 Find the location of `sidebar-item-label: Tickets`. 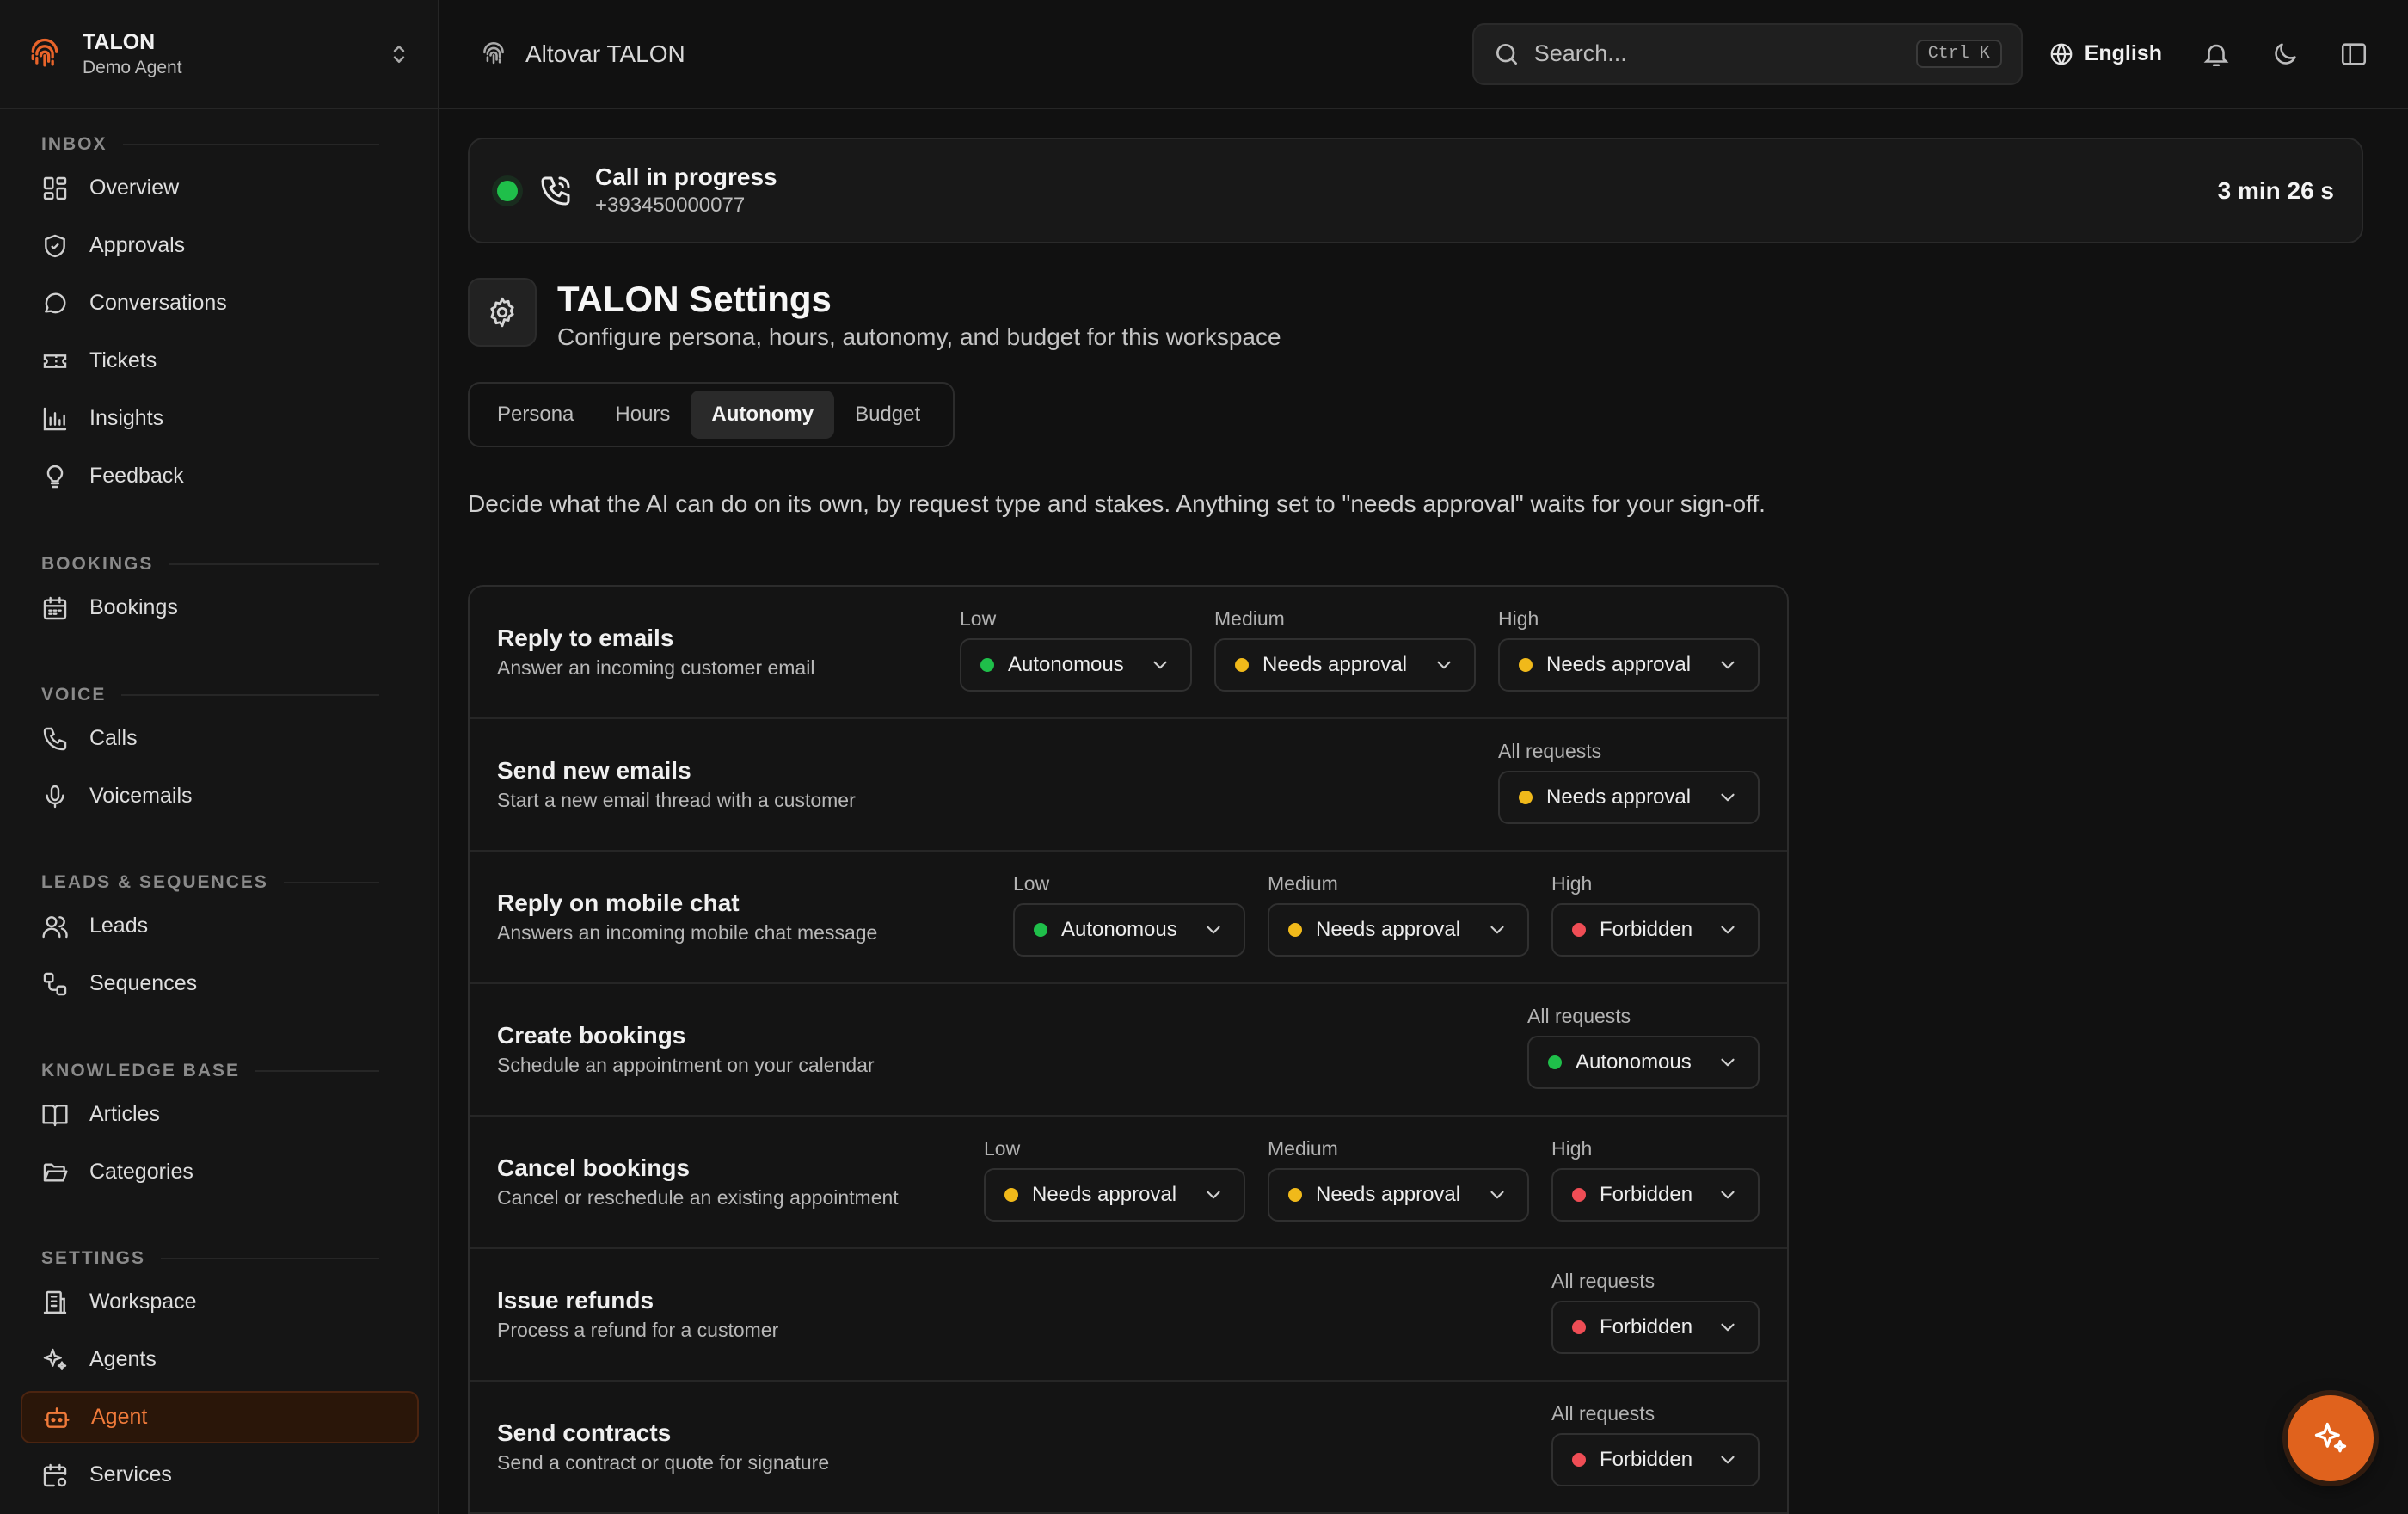

sidebar-item-label: Tickets is located at coordinates (123, 360).